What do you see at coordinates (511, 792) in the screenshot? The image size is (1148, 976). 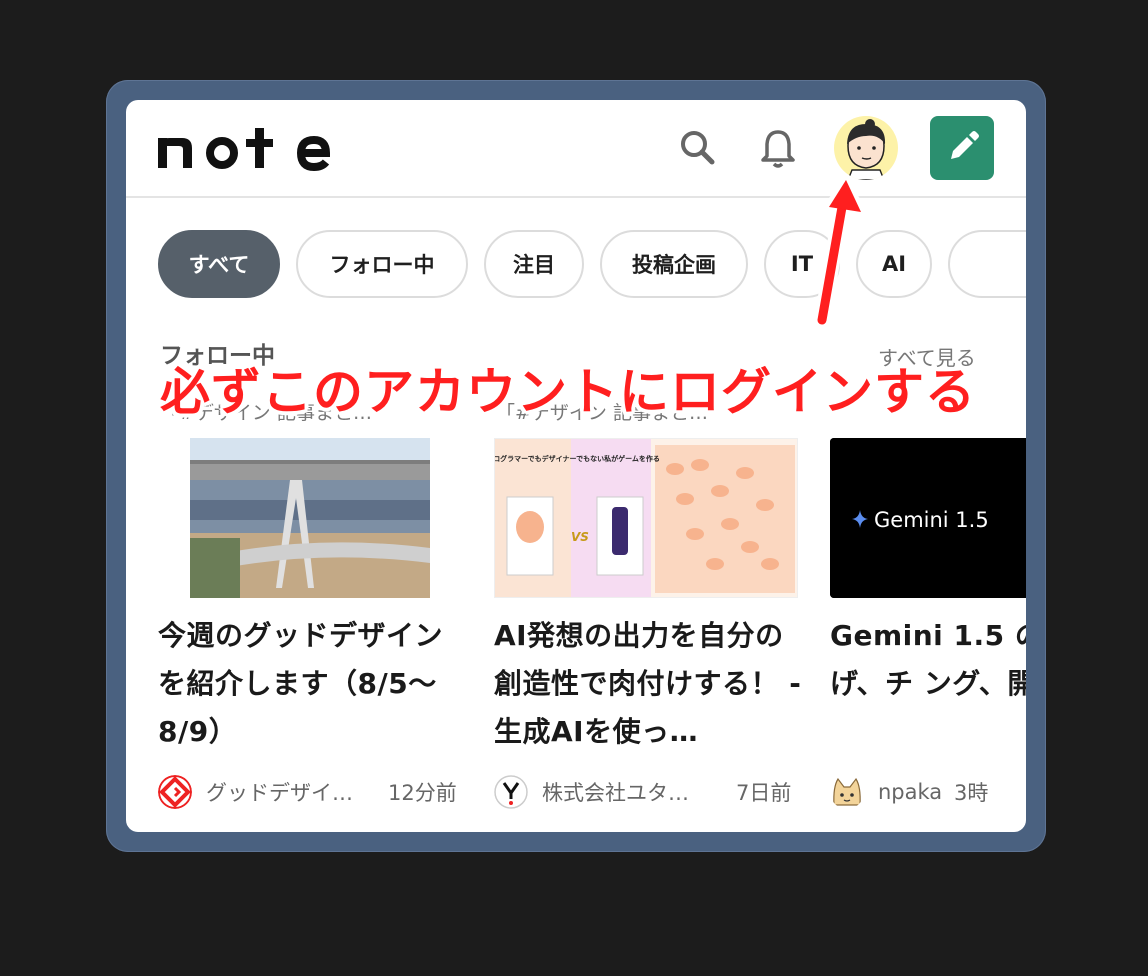 I see `company-logo-icon` at bounding box center [511, 792].